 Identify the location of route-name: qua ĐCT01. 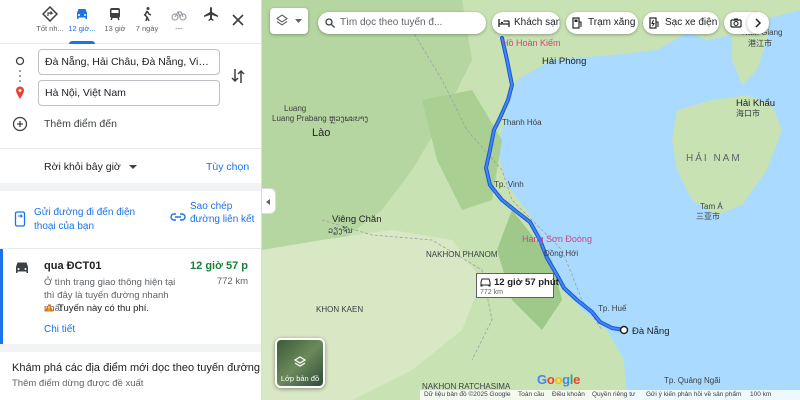
(73, 266).